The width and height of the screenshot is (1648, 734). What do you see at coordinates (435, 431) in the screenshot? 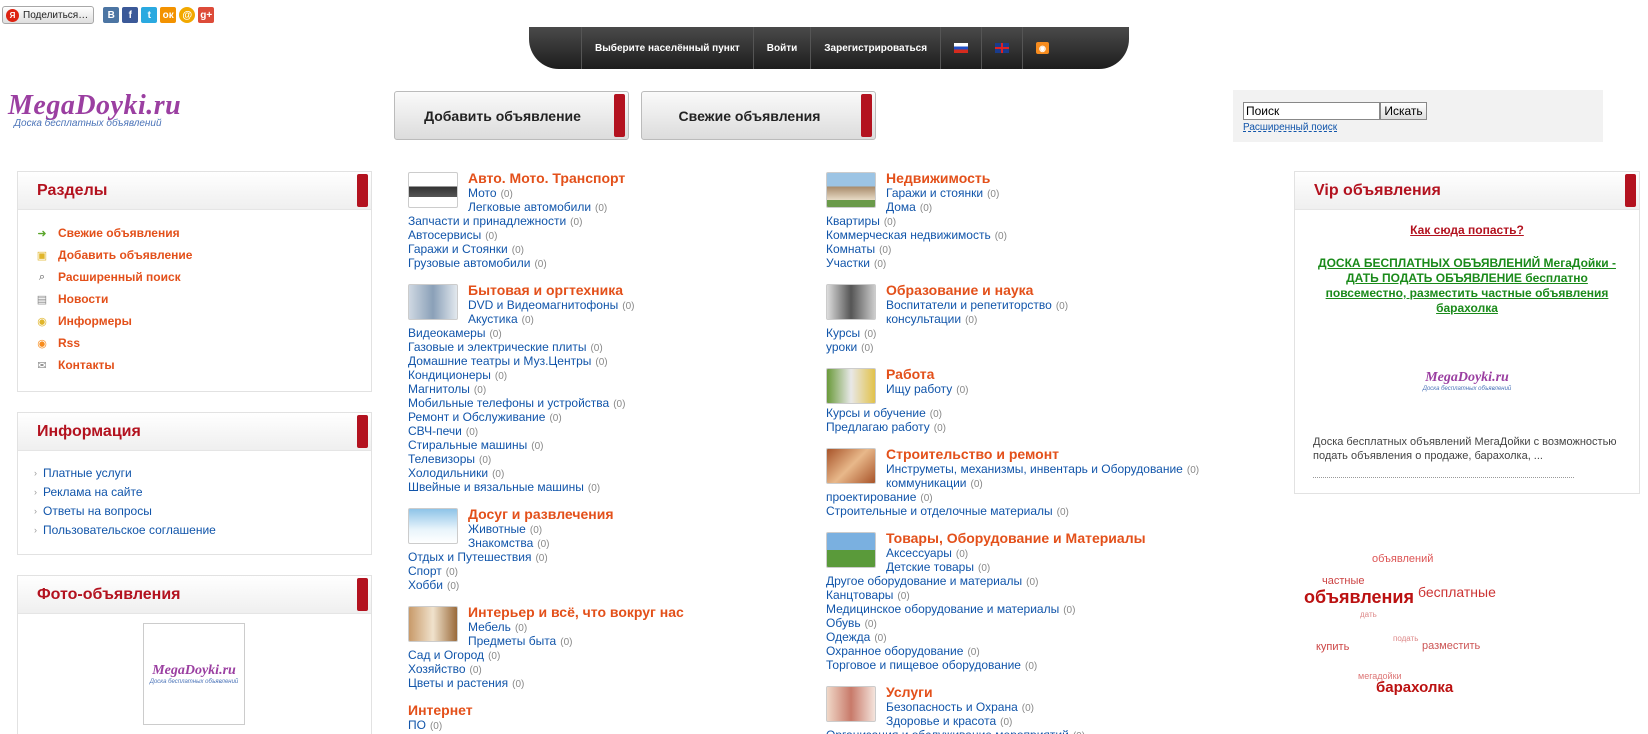
I see `category-link: СВЧ-печи` at bounding box center [435, 431].